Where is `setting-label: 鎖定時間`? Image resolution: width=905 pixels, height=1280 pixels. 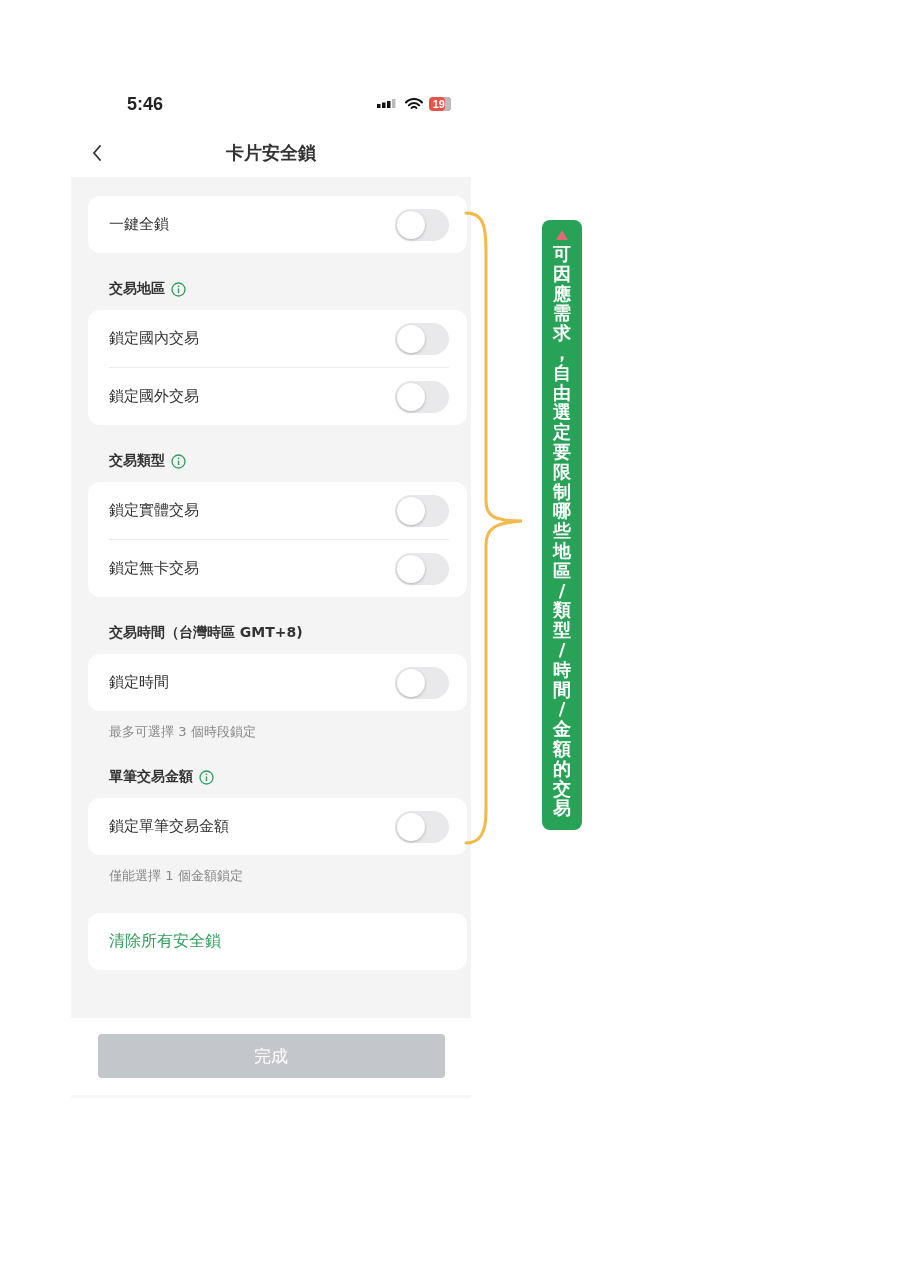 setting-label: 鎖定時間 is located at coordinates (139, 682).